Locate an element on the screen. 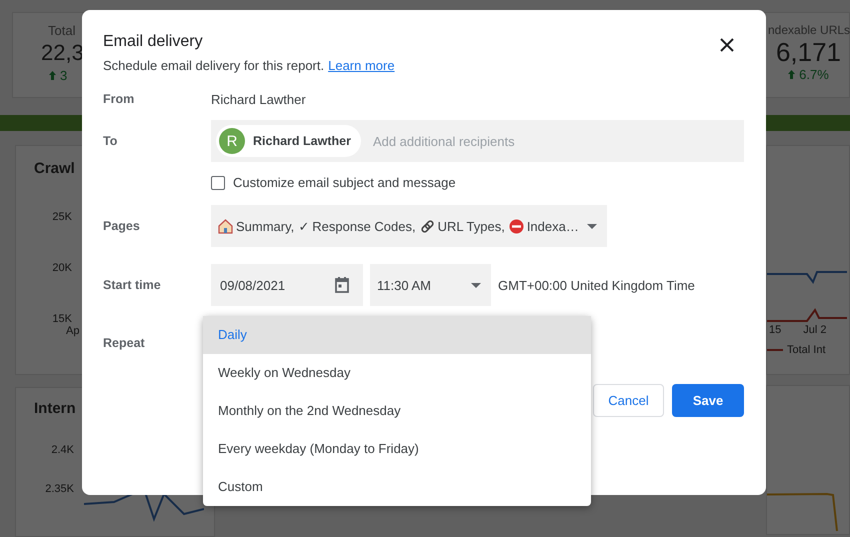 The width and height of the screenshot is (850, 537). menu-option: Custom is located at coordinates (397, 487).